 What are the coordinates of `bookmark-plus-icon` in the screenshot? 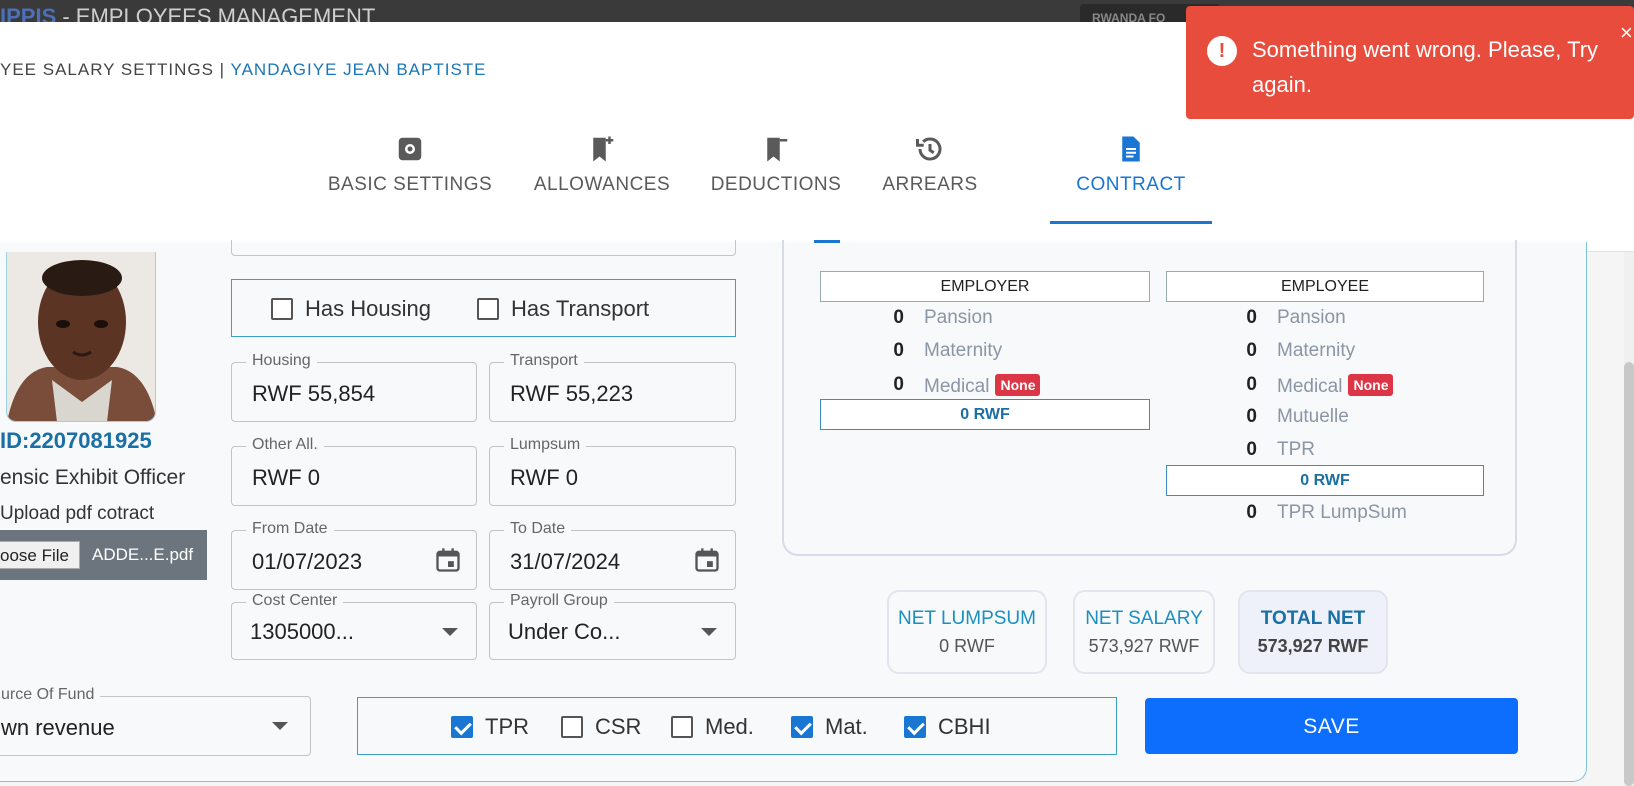 It's located at (603, 149).